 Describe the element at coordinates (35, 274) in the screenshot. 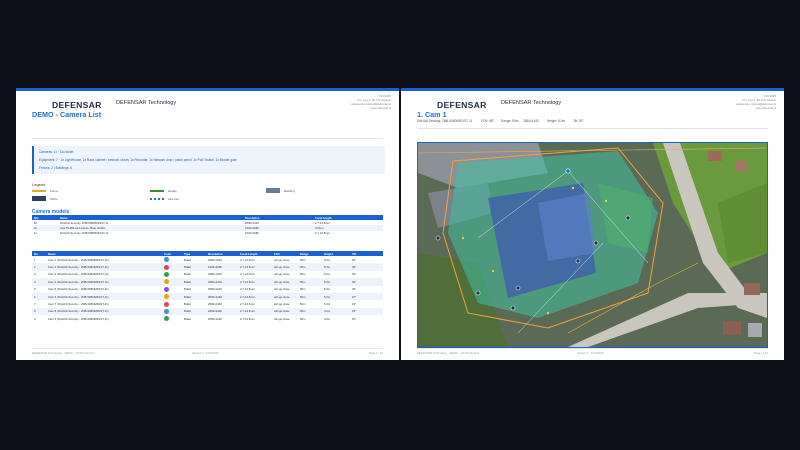

I see `cell-no: 3` at that location.